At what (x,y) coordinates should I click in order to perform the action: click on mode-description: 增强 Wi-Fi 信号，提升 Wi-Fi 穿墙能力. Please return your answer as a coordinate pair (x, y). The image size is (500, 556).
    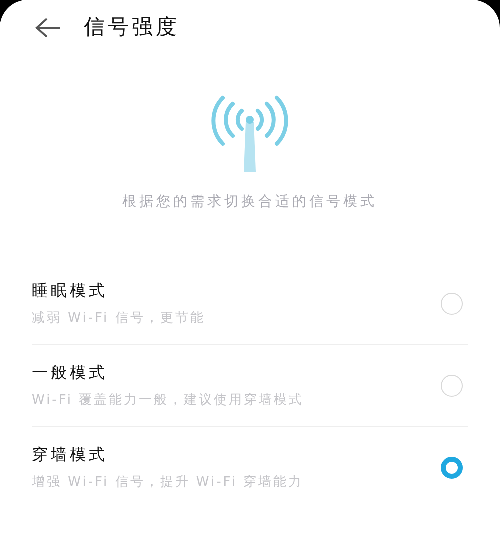
    Looking at the image, I should click on (168, 483).